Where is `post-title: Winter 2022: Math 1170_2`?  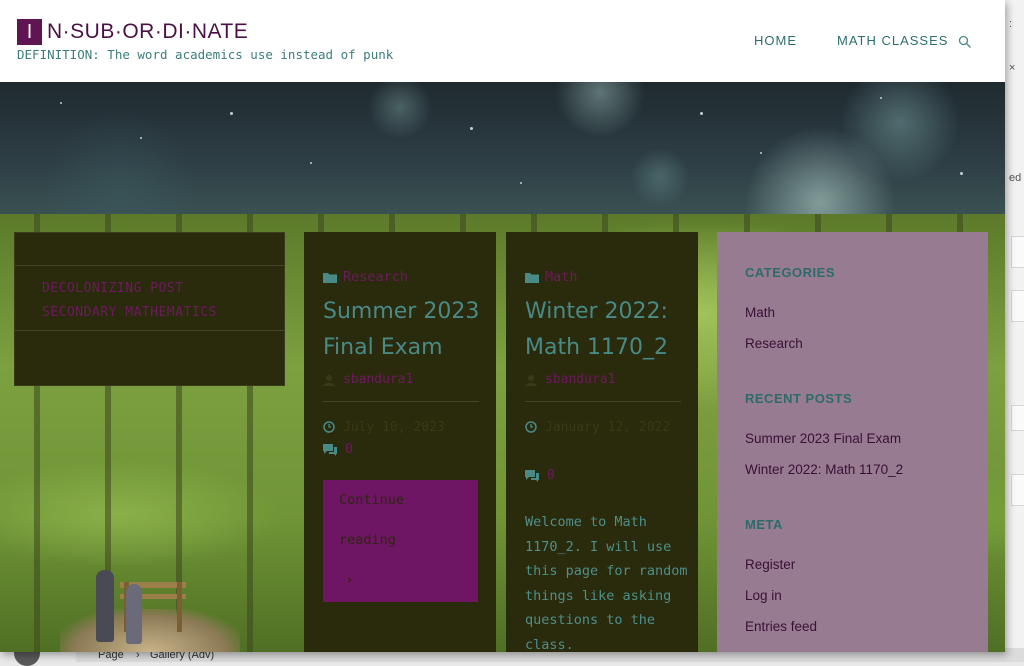
post-title: Winter 2022: Math 1170_2 is located at coordinates (607, 330).